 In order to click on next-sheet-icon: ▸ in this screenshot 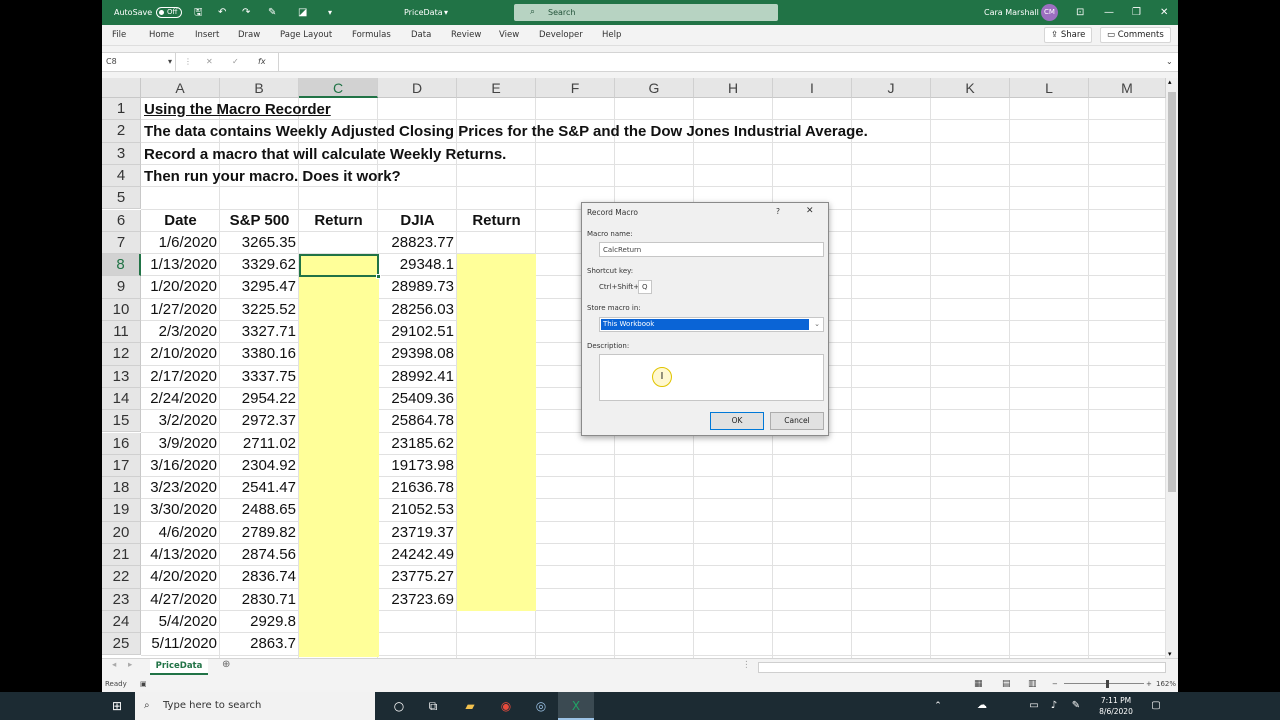, I will do `click(130, 665)`.